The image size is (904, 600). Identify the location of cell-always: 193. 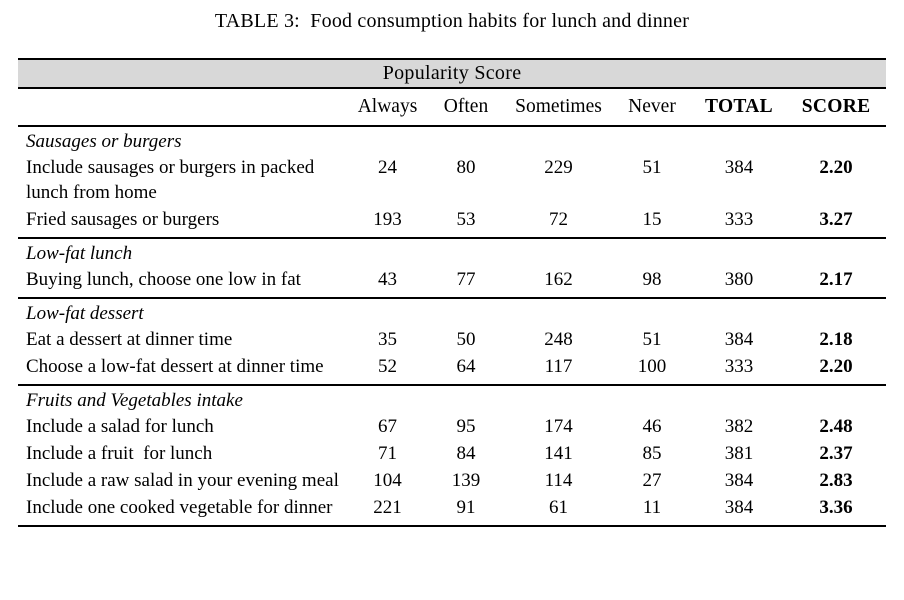
(387, 219).